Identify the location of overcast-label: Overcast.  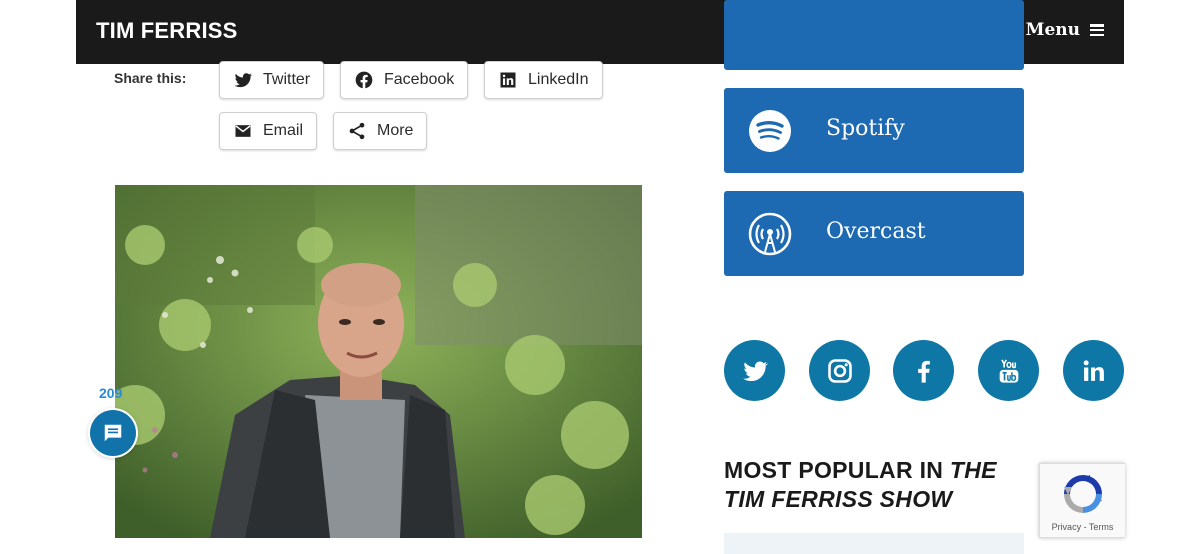
(876, 231).